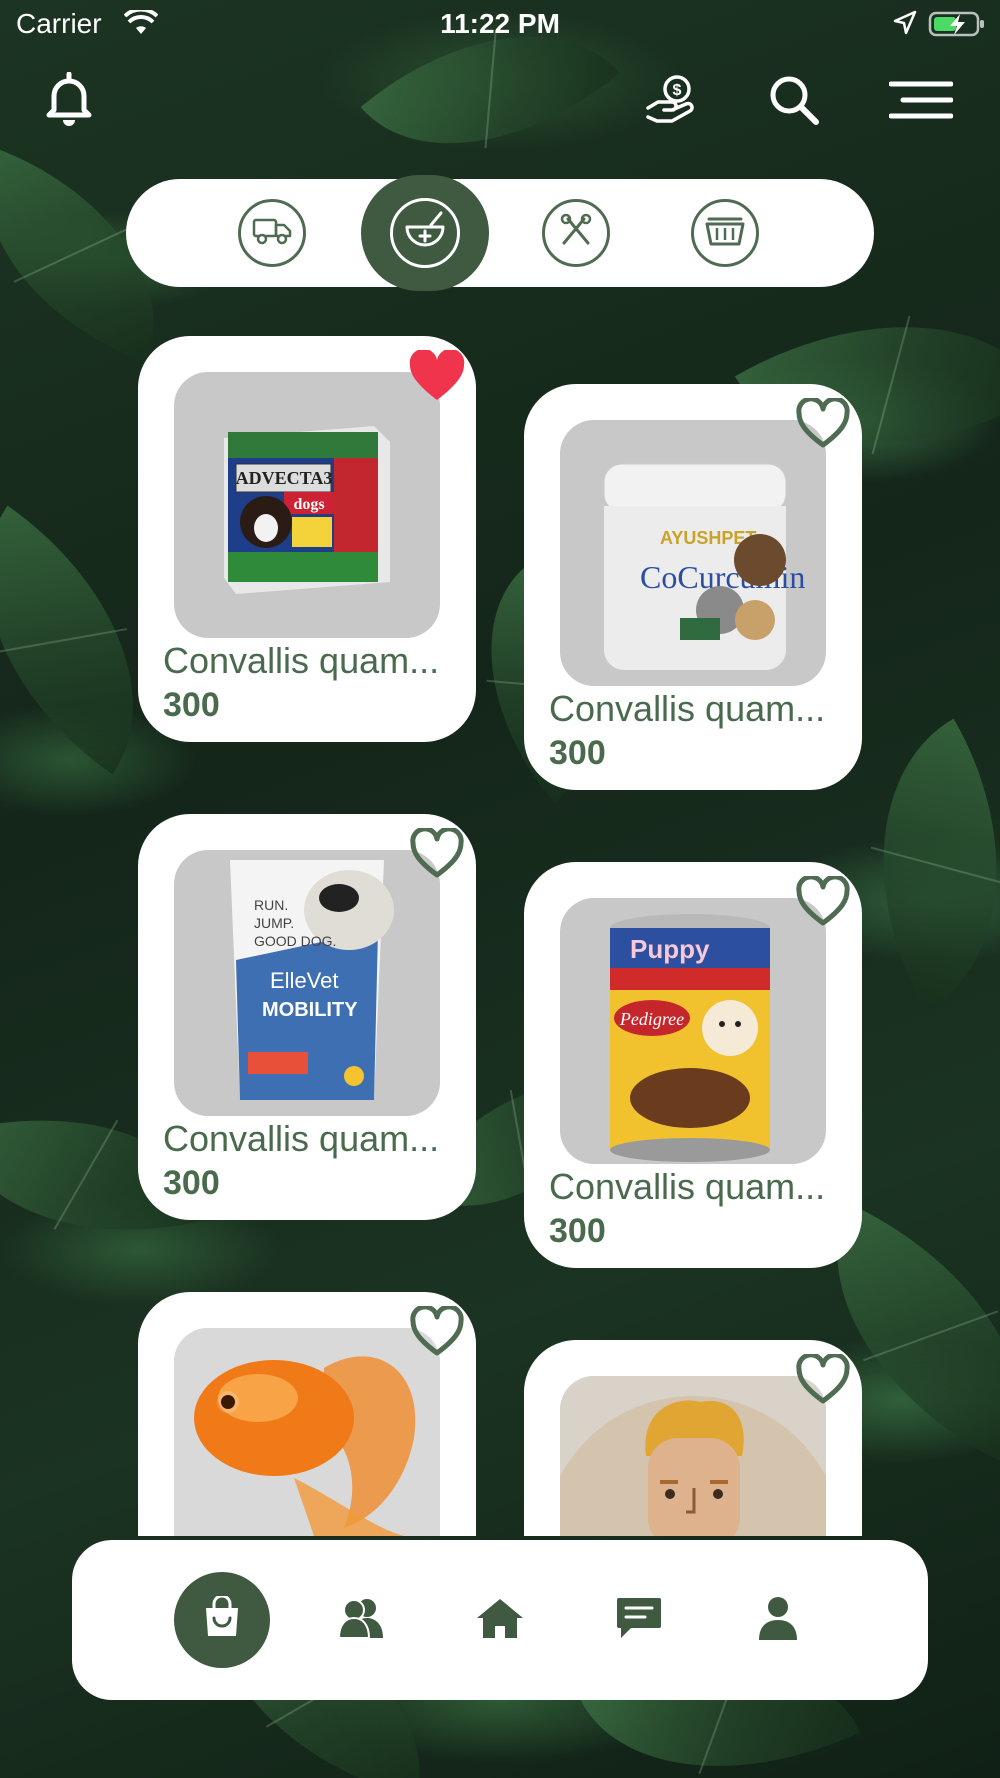 The image size is (1000, 1778). I want to click on search-icon, so click(794, 102).